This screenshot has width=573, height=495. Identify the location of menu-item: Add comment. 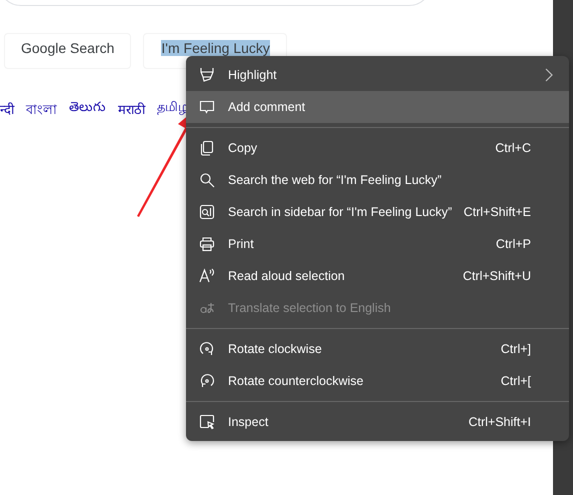
(377, 107).